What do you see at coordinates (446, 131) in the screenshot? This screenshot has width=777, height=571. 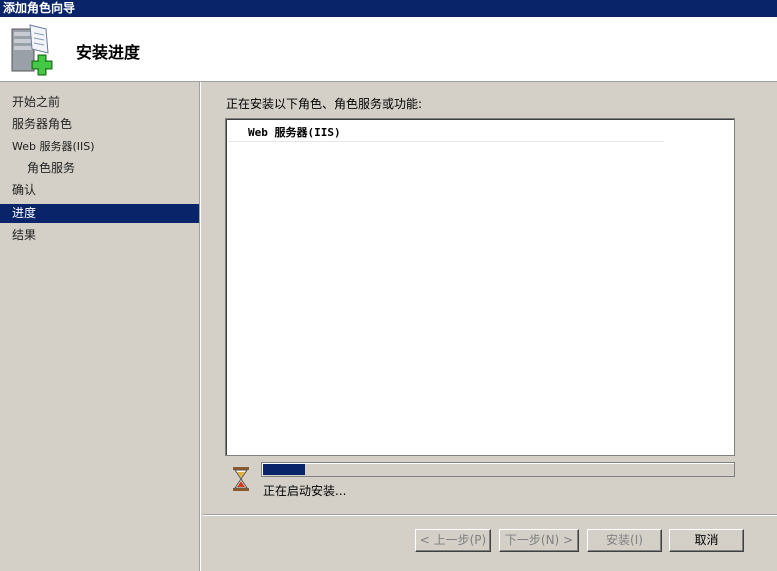 I see `list-item: Web 服务器(IIS)` at bounding box center [446, 131].